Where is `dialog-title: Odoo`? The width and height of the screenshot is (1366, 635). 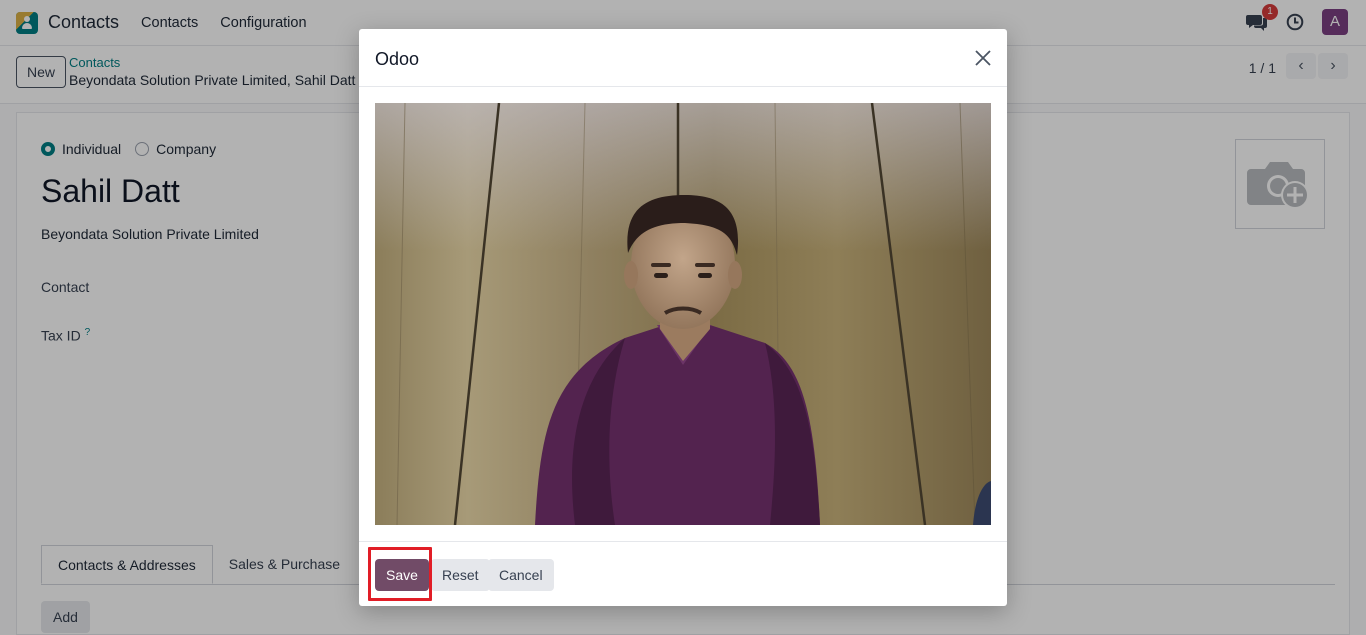 dialog-title: Odoo is located at coordinates (397, 59).